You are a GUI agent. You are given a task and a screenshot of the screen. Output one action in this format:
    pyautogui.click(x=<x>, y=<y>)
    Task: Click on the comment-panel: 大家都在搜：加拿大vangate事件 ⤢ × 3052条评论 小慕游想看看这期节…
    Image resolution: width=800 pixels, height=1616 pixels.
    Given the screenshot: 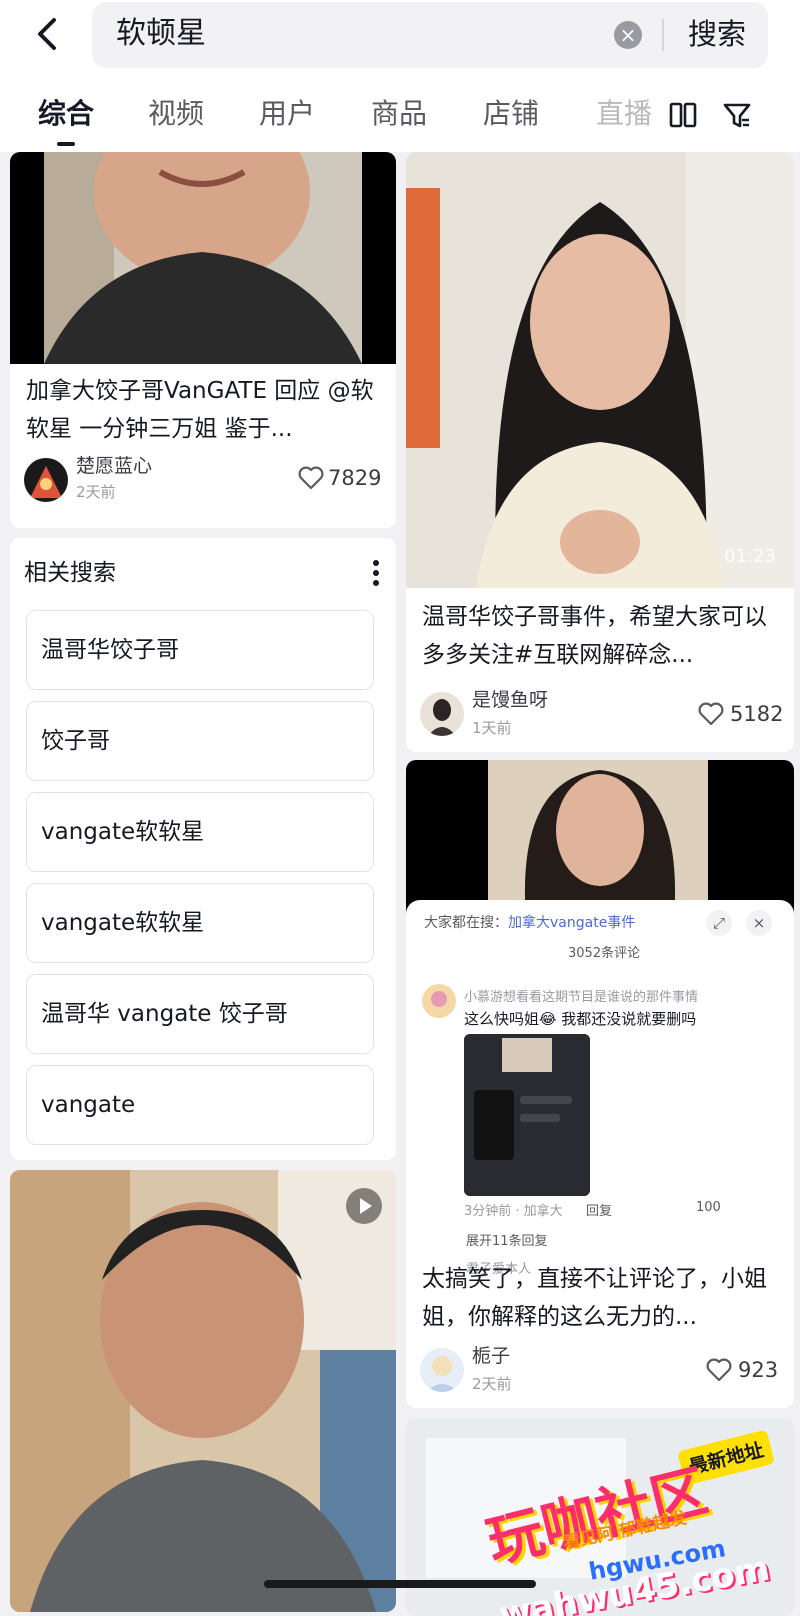 What is the action you would take?
    pyautogui.click(x=600, y=1088)
    